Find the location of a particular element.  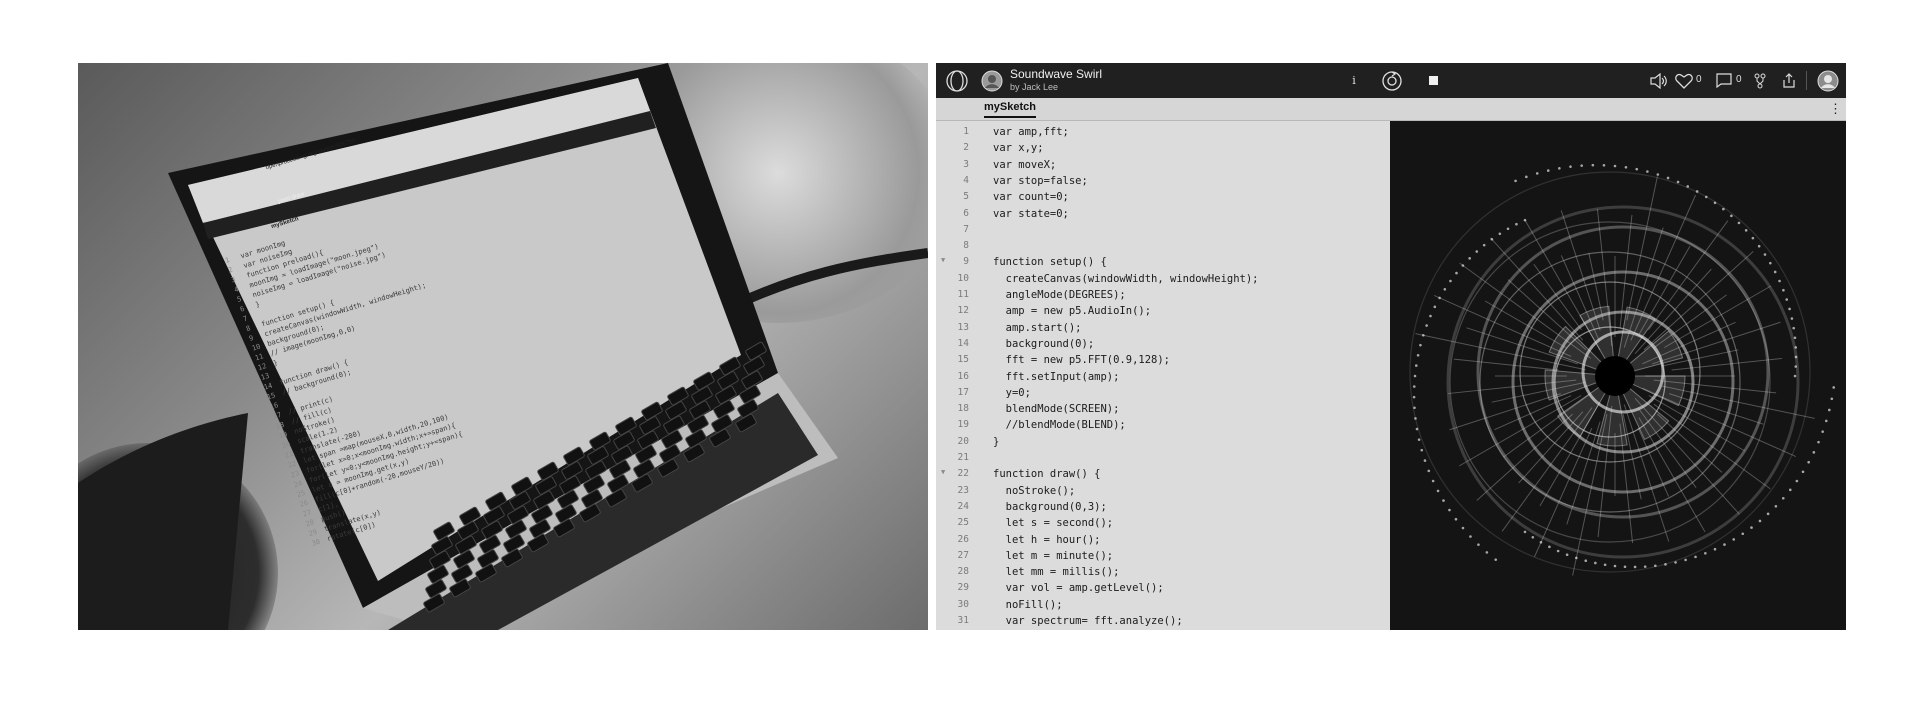

laptop-line-number: 22 is located at coordinates (292, 465).